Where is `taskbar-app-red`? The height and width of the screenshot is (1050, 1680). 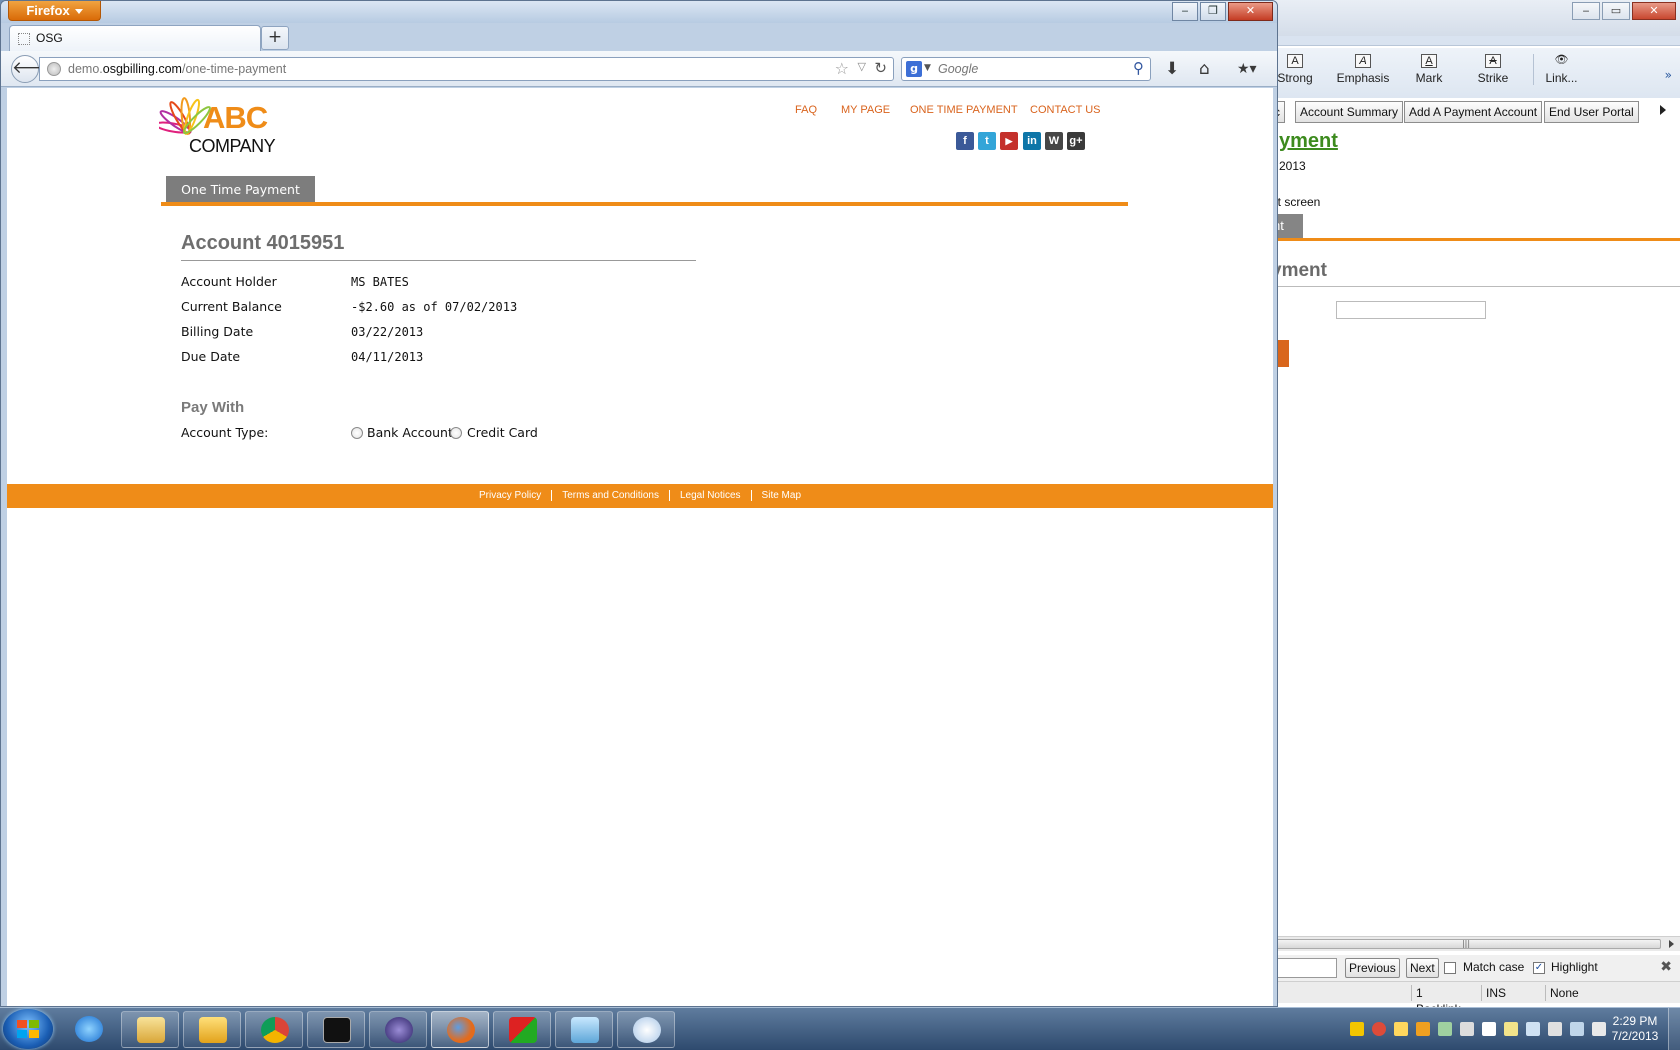 taskbar-app-red is located at coordinates (522, 1029).